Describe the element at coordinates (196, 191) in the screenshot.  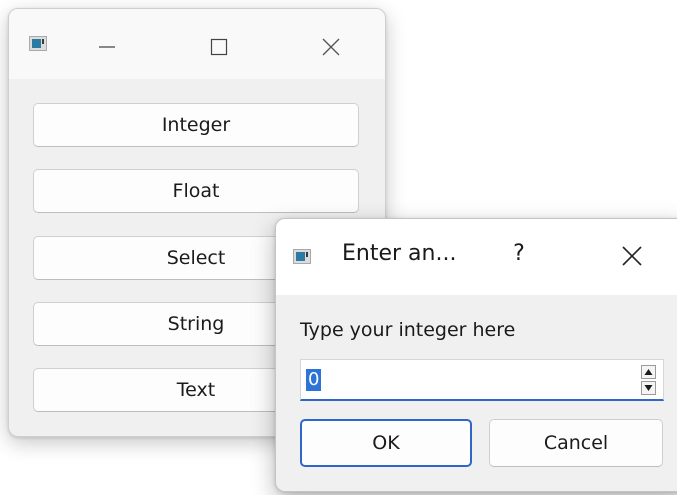
I see `float-button: Float` at that location.